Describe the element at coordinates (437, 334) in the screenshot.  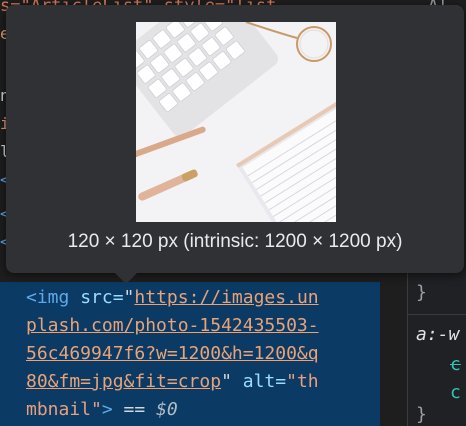
I see `css-selector: a:-w` at that location.